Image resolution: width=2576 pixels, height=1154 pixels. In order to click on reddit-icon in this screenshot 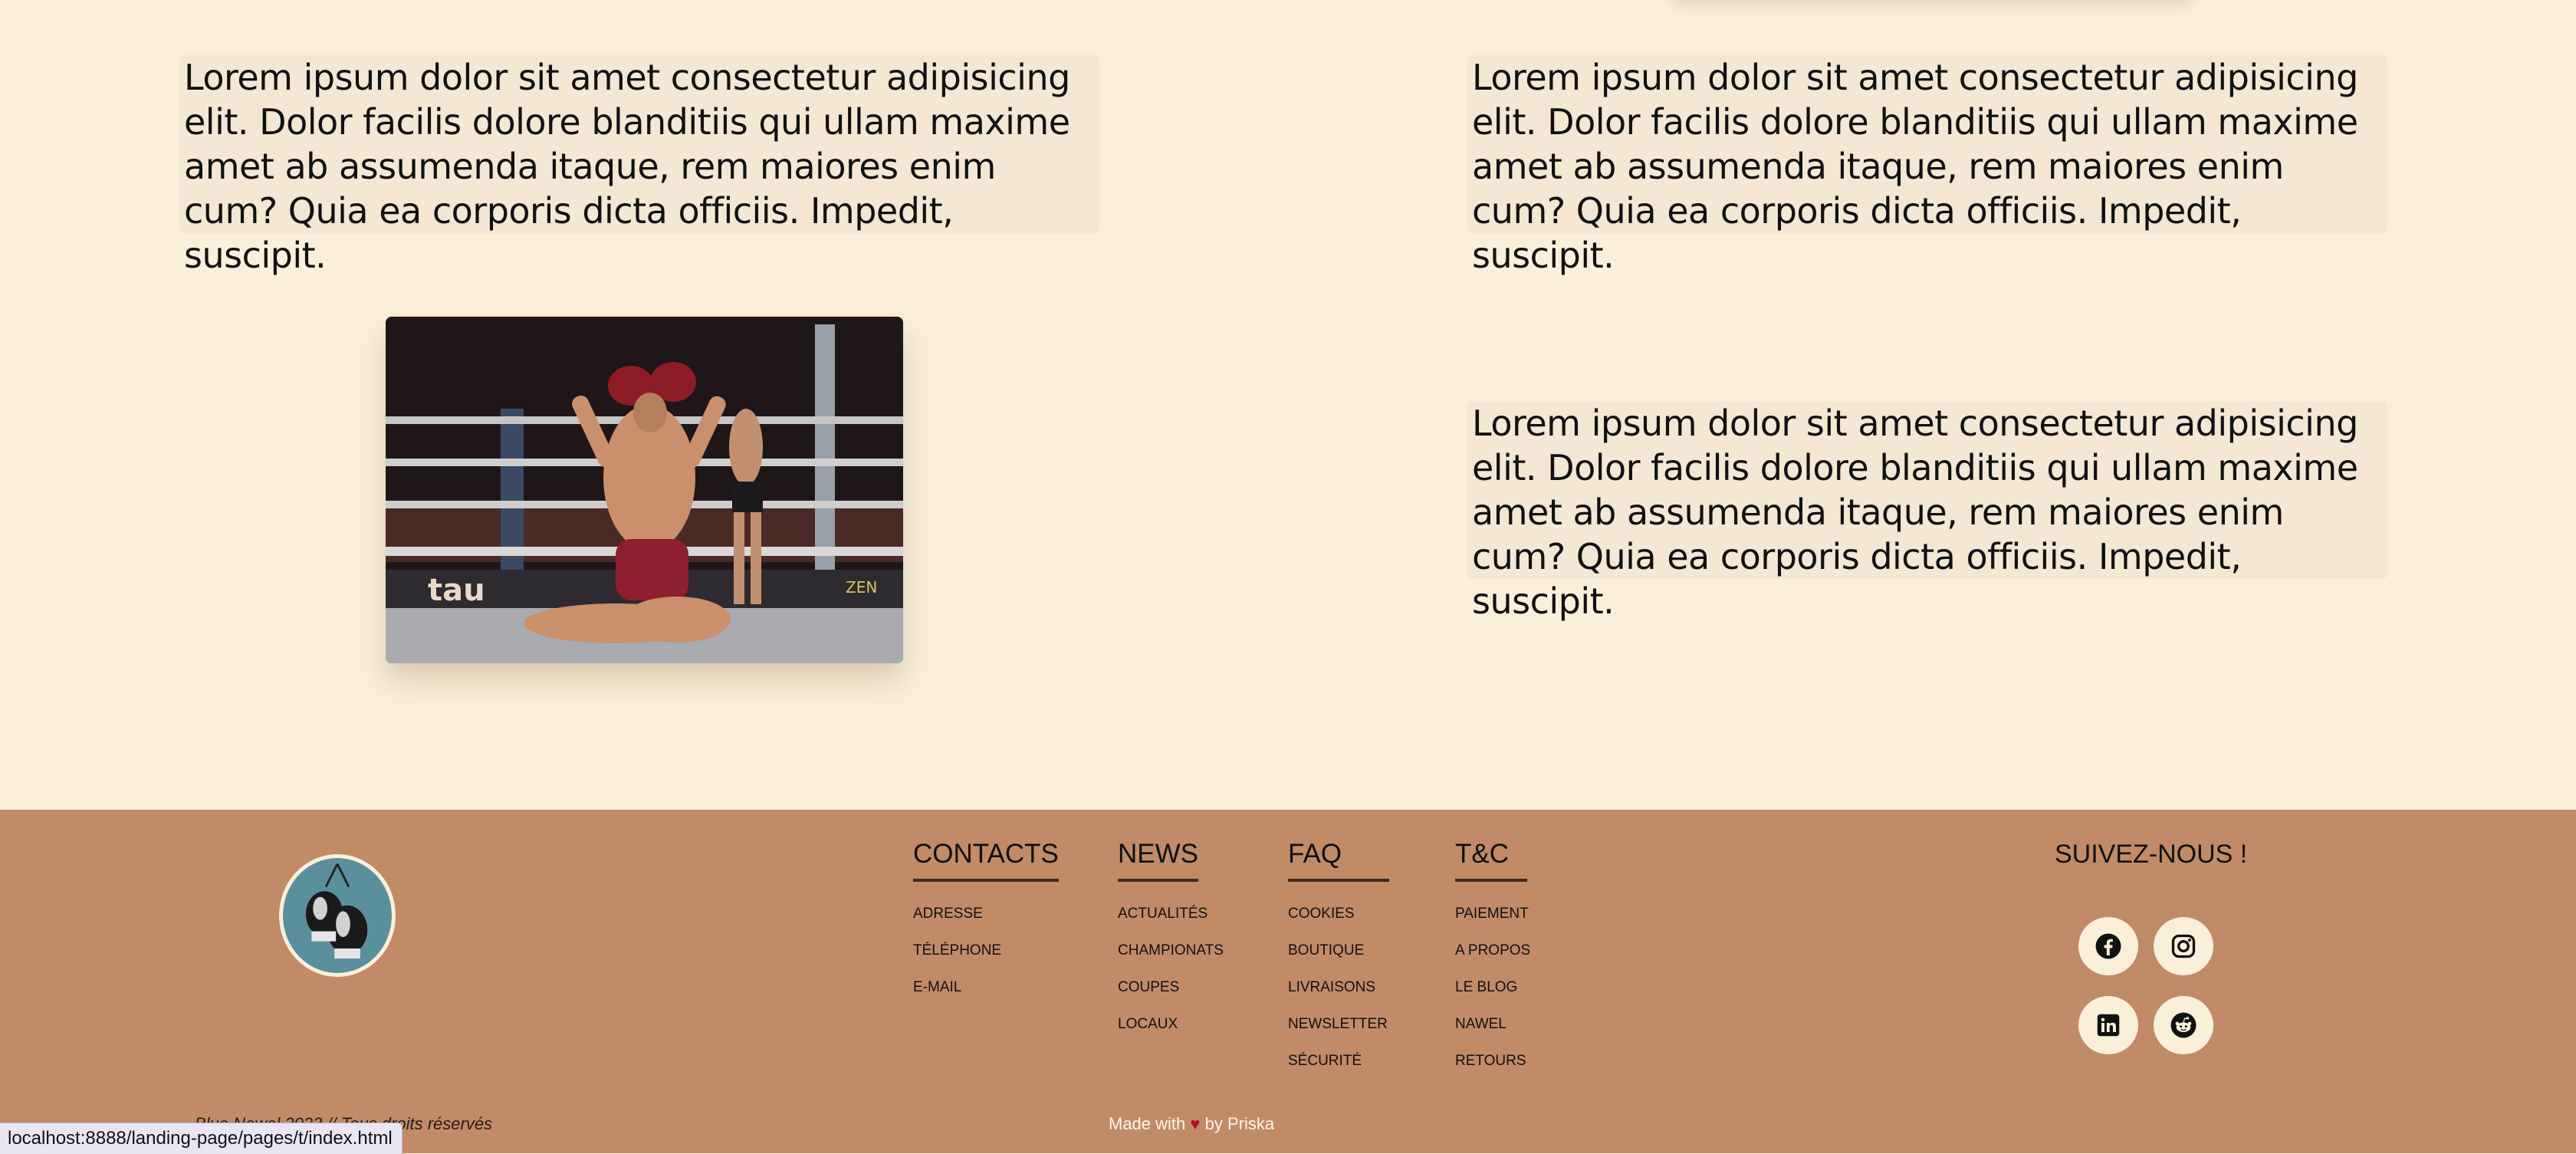, I will do `click(2183, 1025)`.